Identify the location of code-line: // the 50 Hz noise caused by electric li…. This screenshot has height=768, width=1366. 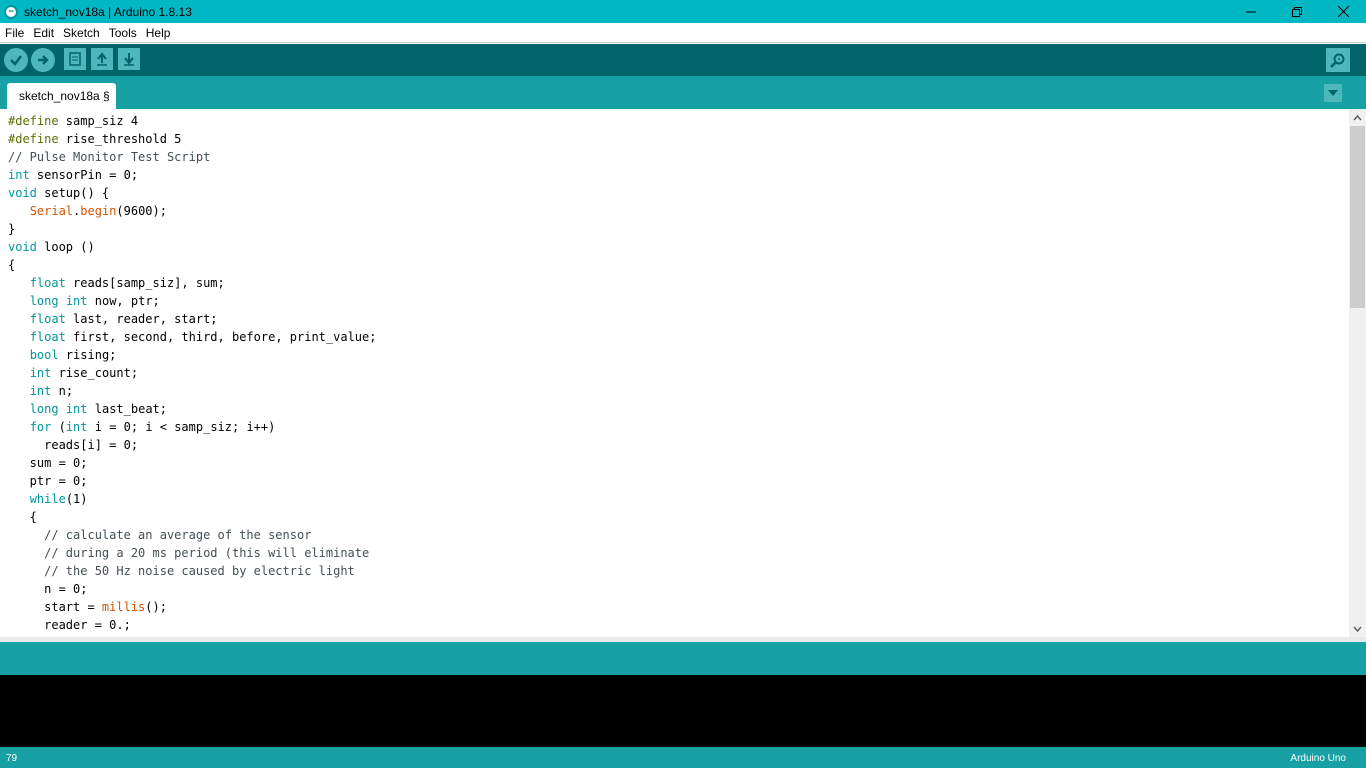
(192, 571).